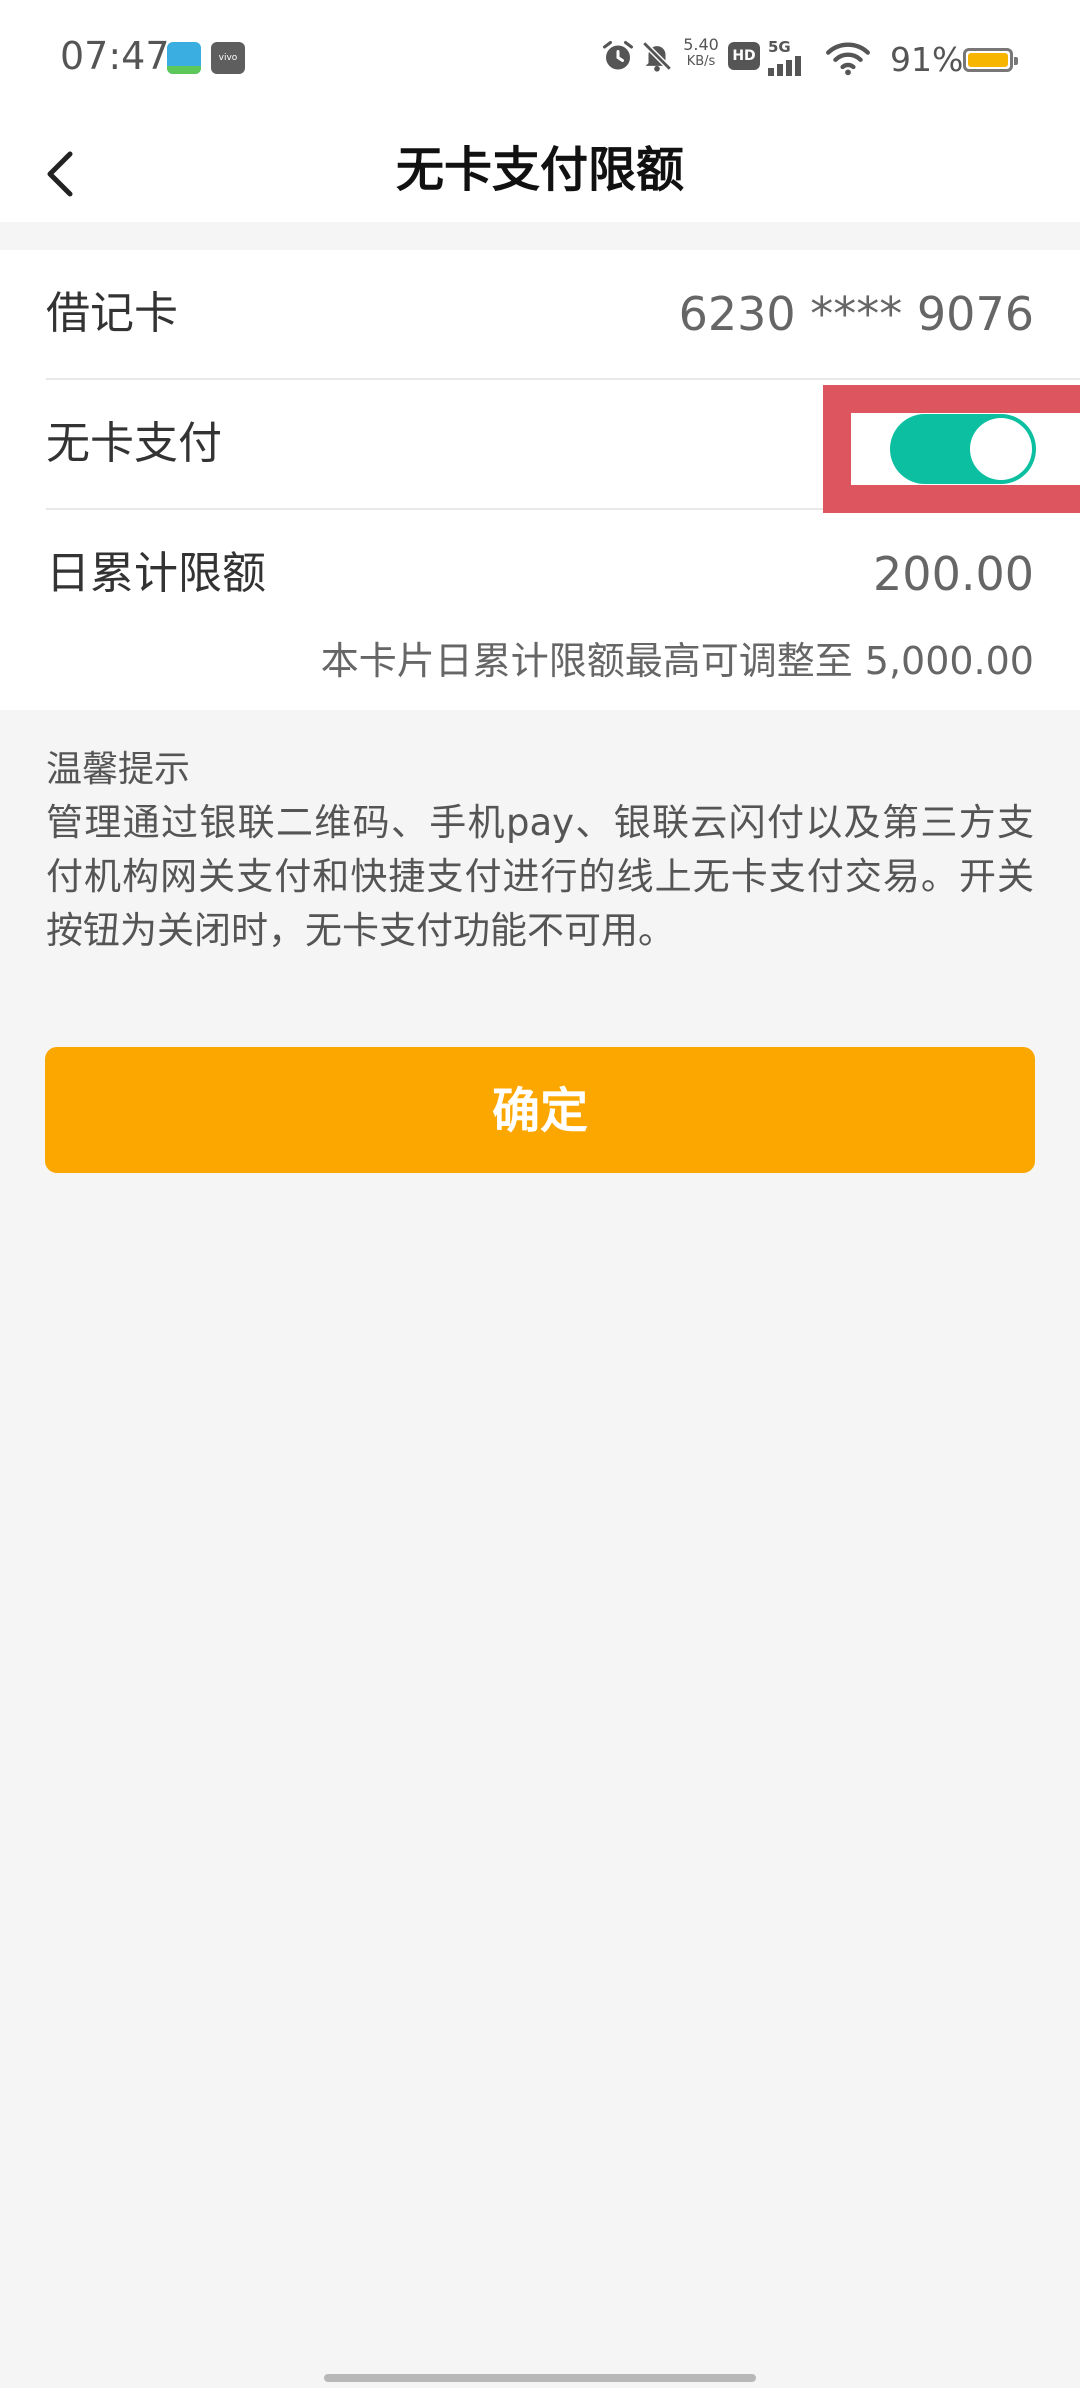 The height and width of the screenshot is (2388, 1080). I want to click on status-icons: 5.40 KB/s HD 5G 91%, so click(840, 58).